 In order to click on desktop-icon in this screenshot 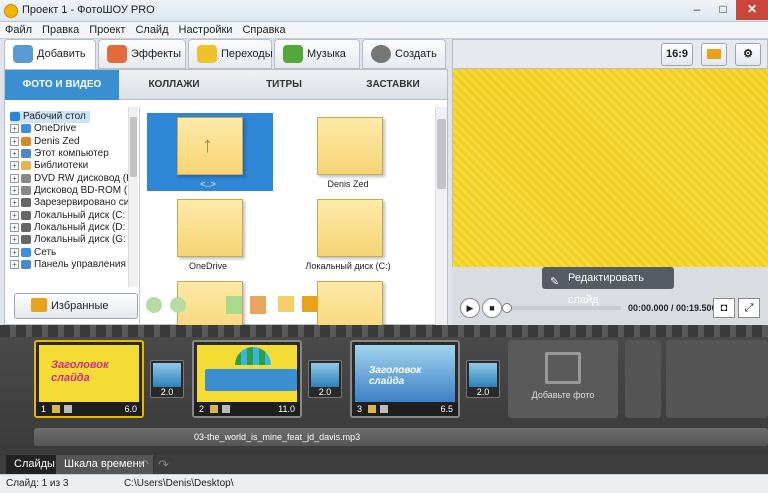, I will do `click(15, 116)`.